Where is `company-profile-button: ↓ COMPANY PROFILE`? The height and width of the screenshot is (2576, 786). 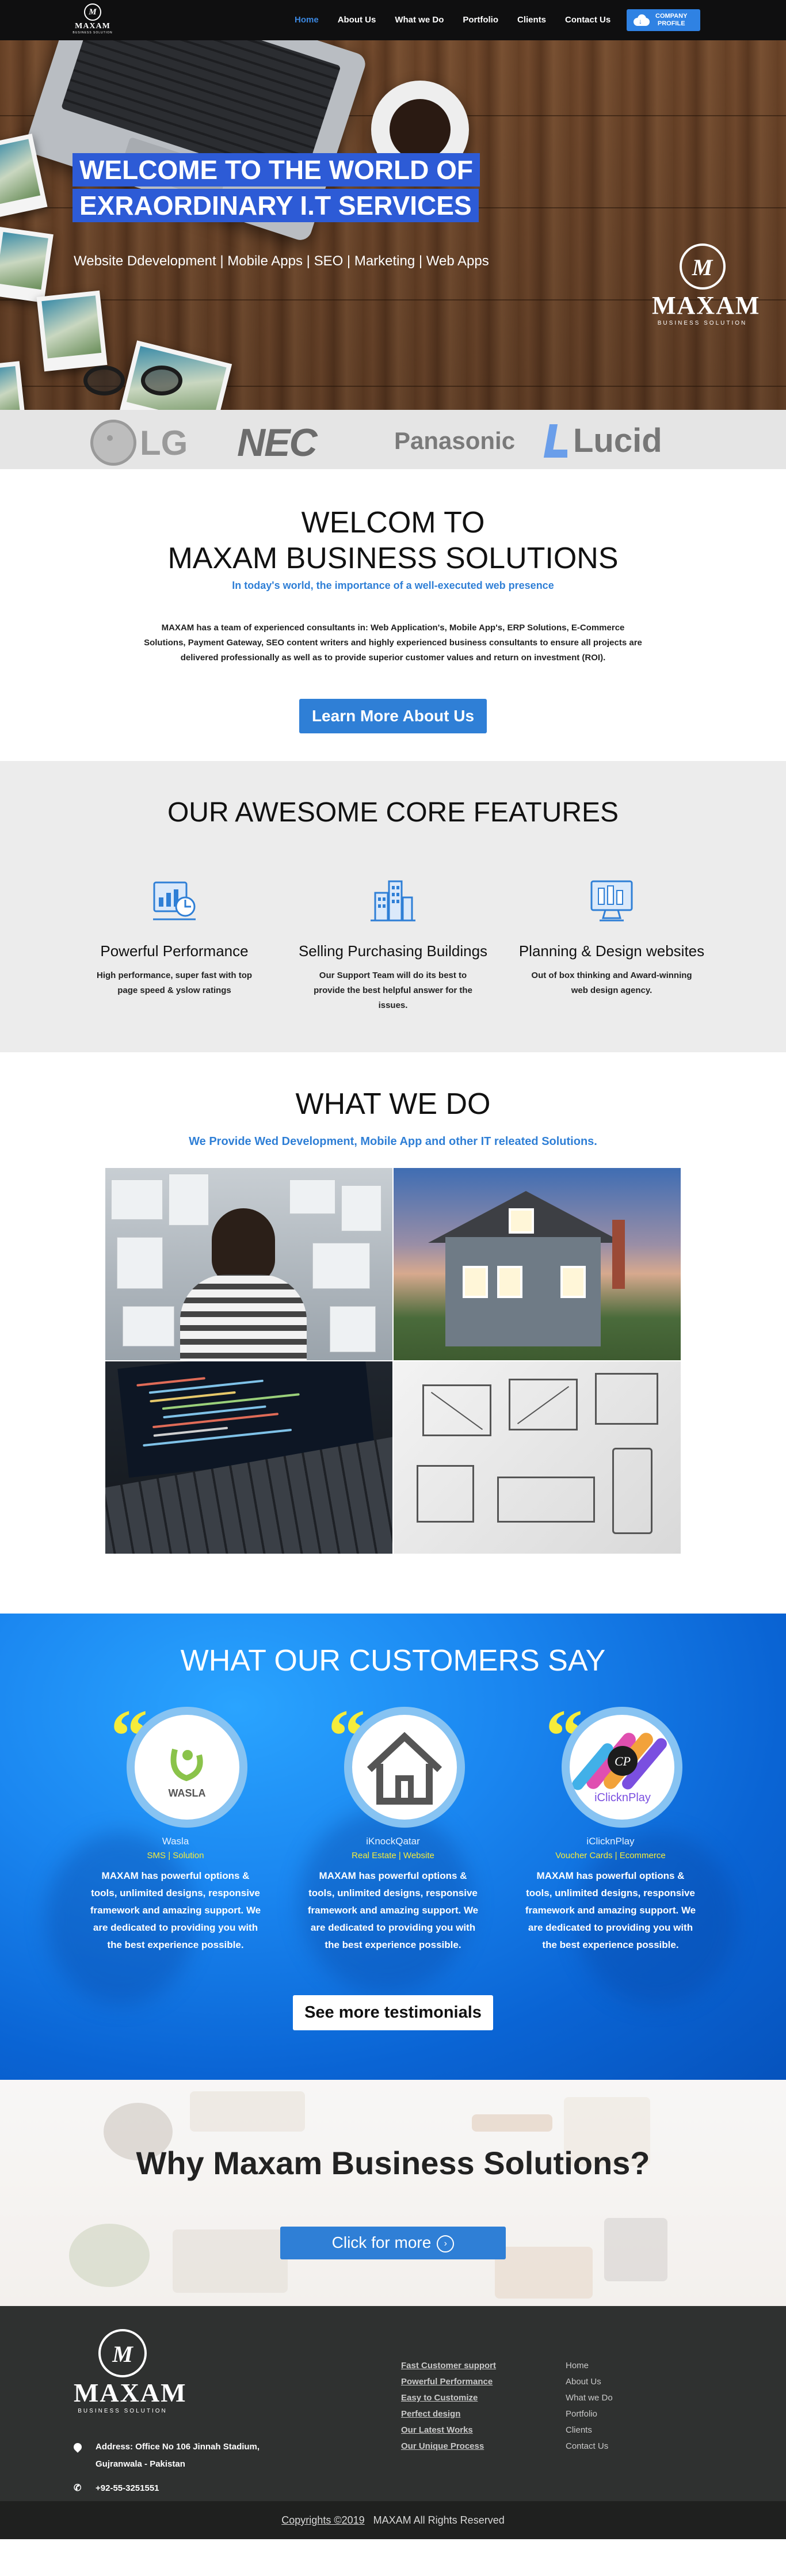
company-profile-button: ↓ COMPANY PROFILE is located at coordinates (663, 20).